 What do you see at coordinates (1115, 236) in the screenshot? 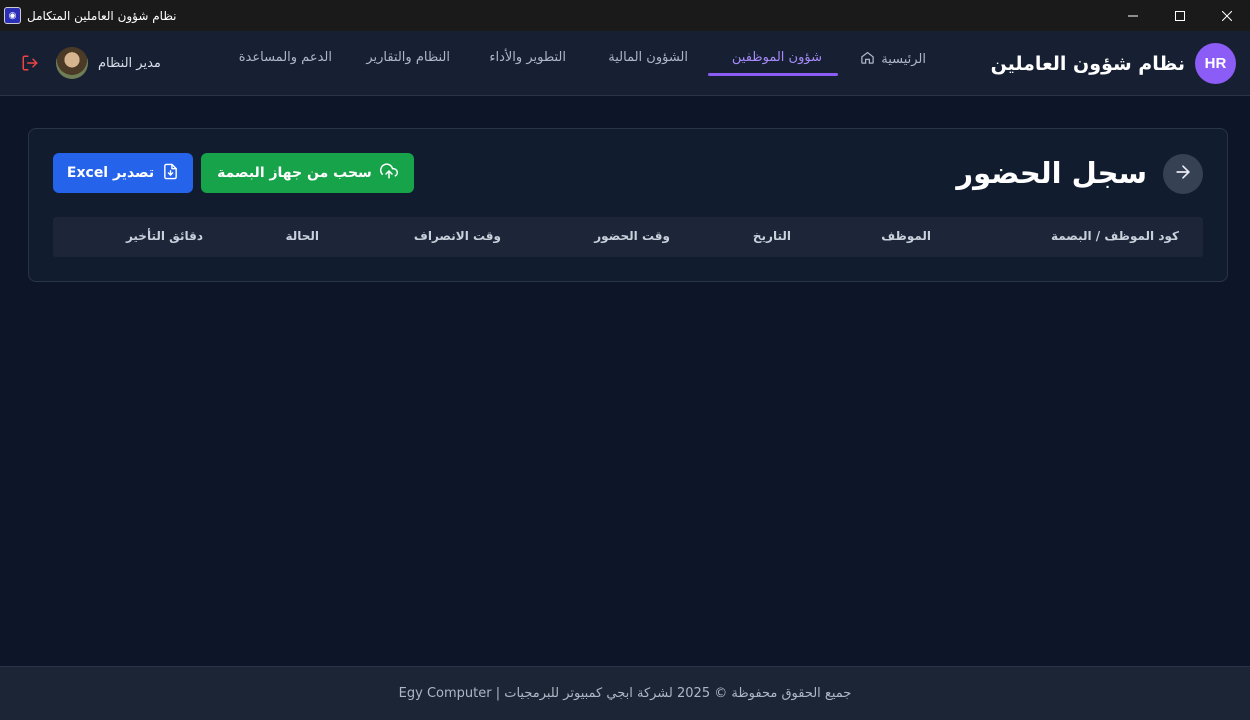
I see `column-header: كود الموظف / البصمة` at bounding box center [1115, 236].